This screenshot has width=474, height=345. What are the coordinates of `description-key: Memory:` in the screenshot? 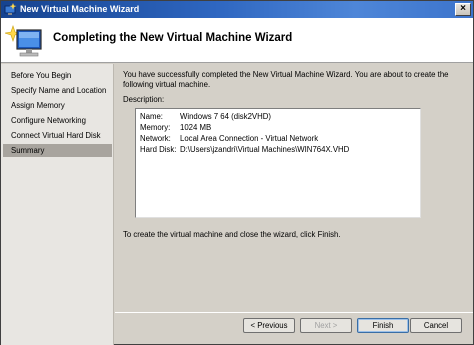 It's located at (155, 127).